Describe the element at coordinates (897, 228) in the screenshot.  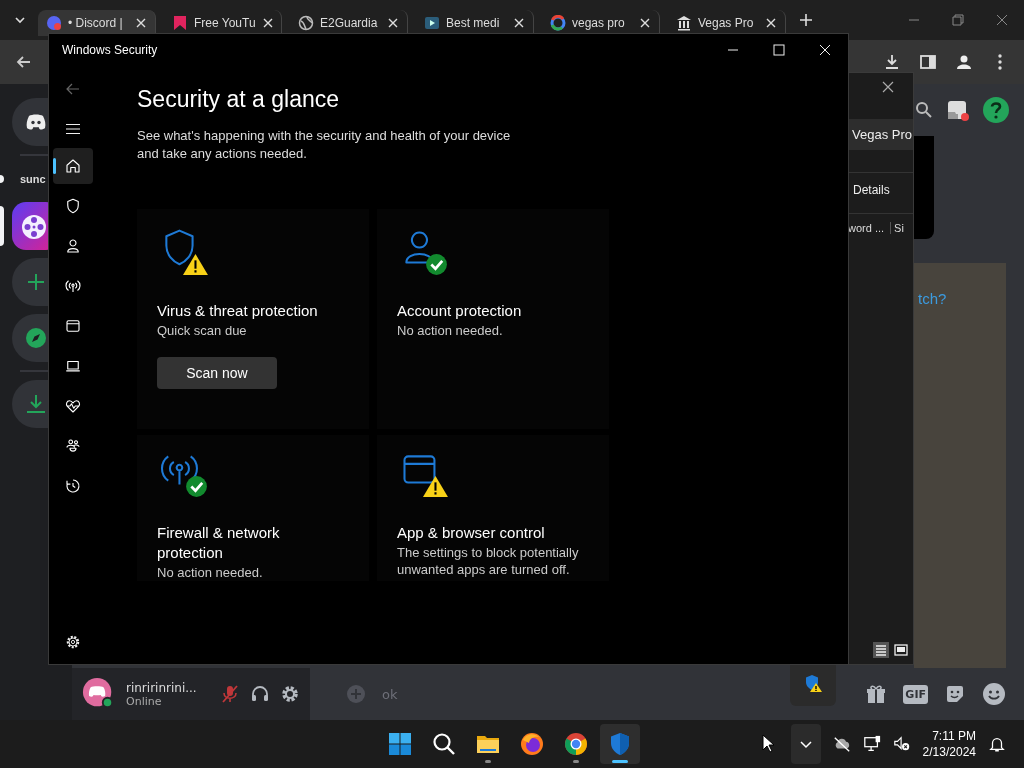
I see `column-header: Si` at that location.